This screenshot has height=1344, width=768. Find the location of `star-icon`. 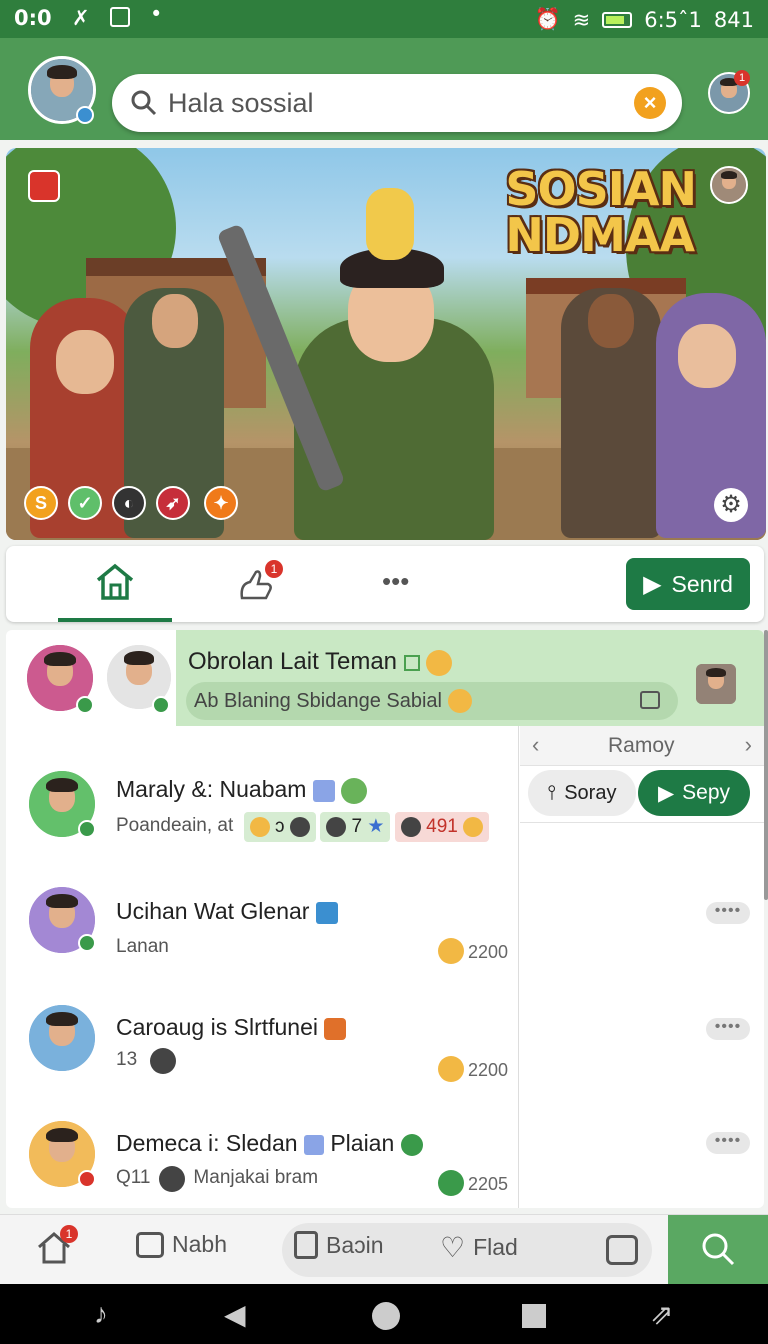

star-icon is located at coordinates (323, 790).